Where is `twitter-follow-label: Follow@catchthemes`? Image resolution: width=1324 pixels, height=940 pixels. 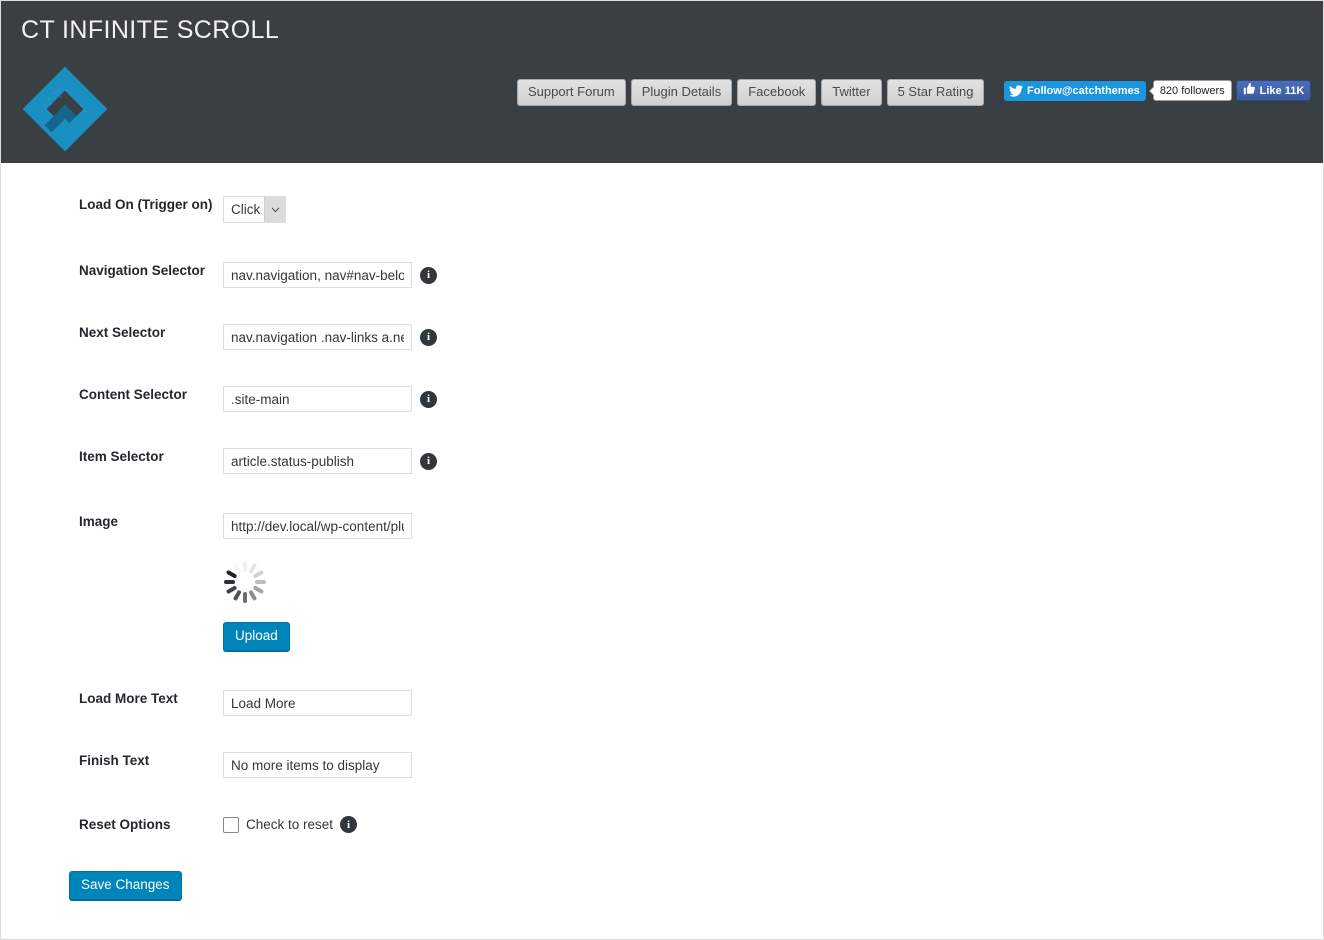
twitter-follow-label: Follow@catchthemes is located at coordinates (1083, 90).